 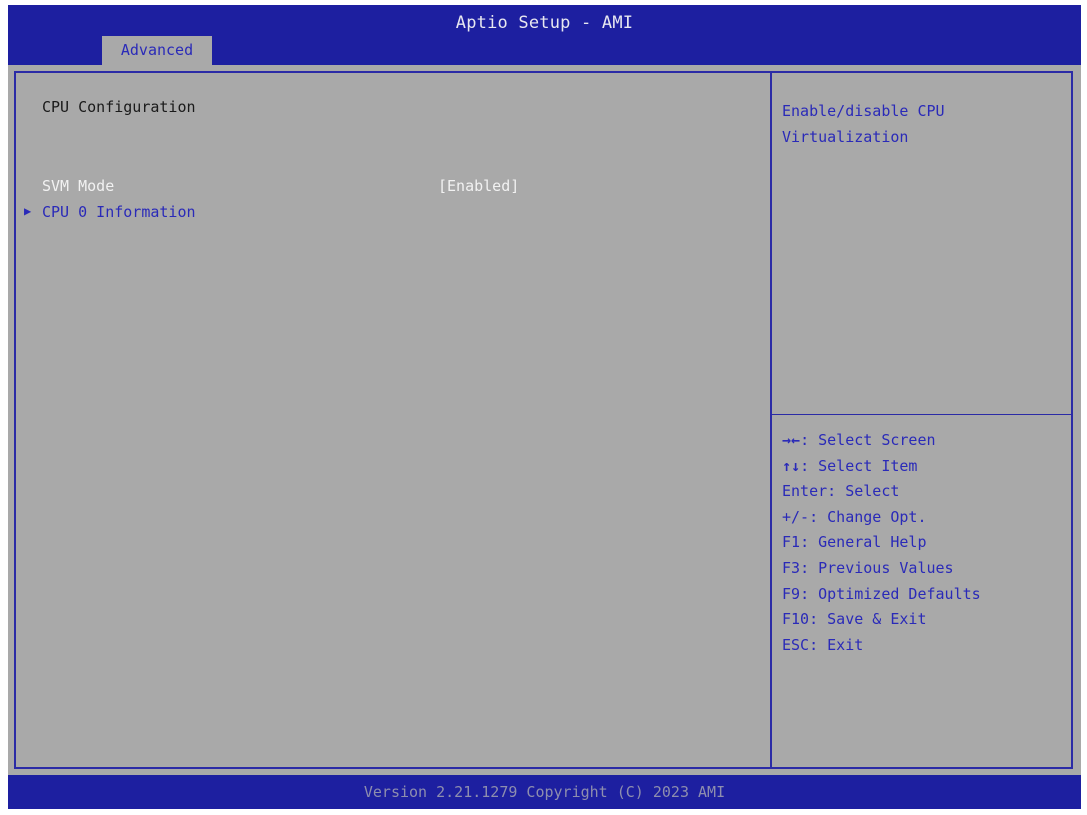 What do you see at coordinates (845, 137) in the screenshot?
I see `help-line: Virtualization` at bounding box center [845, 137].